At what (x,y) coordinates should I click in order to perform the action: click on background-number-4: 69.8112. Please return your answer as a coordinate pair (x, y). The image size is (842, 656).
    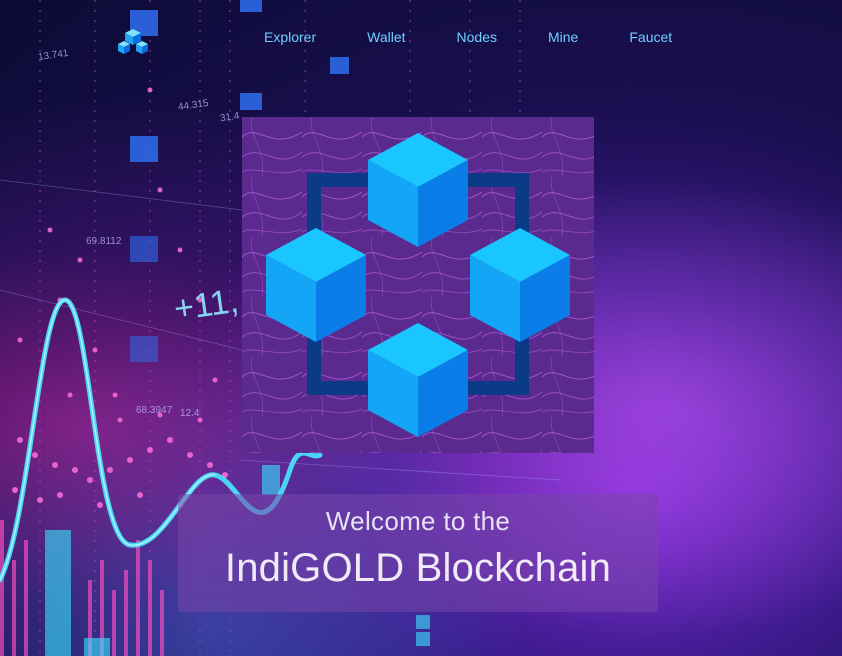
    Looking at the image, I should click on (104, 241).